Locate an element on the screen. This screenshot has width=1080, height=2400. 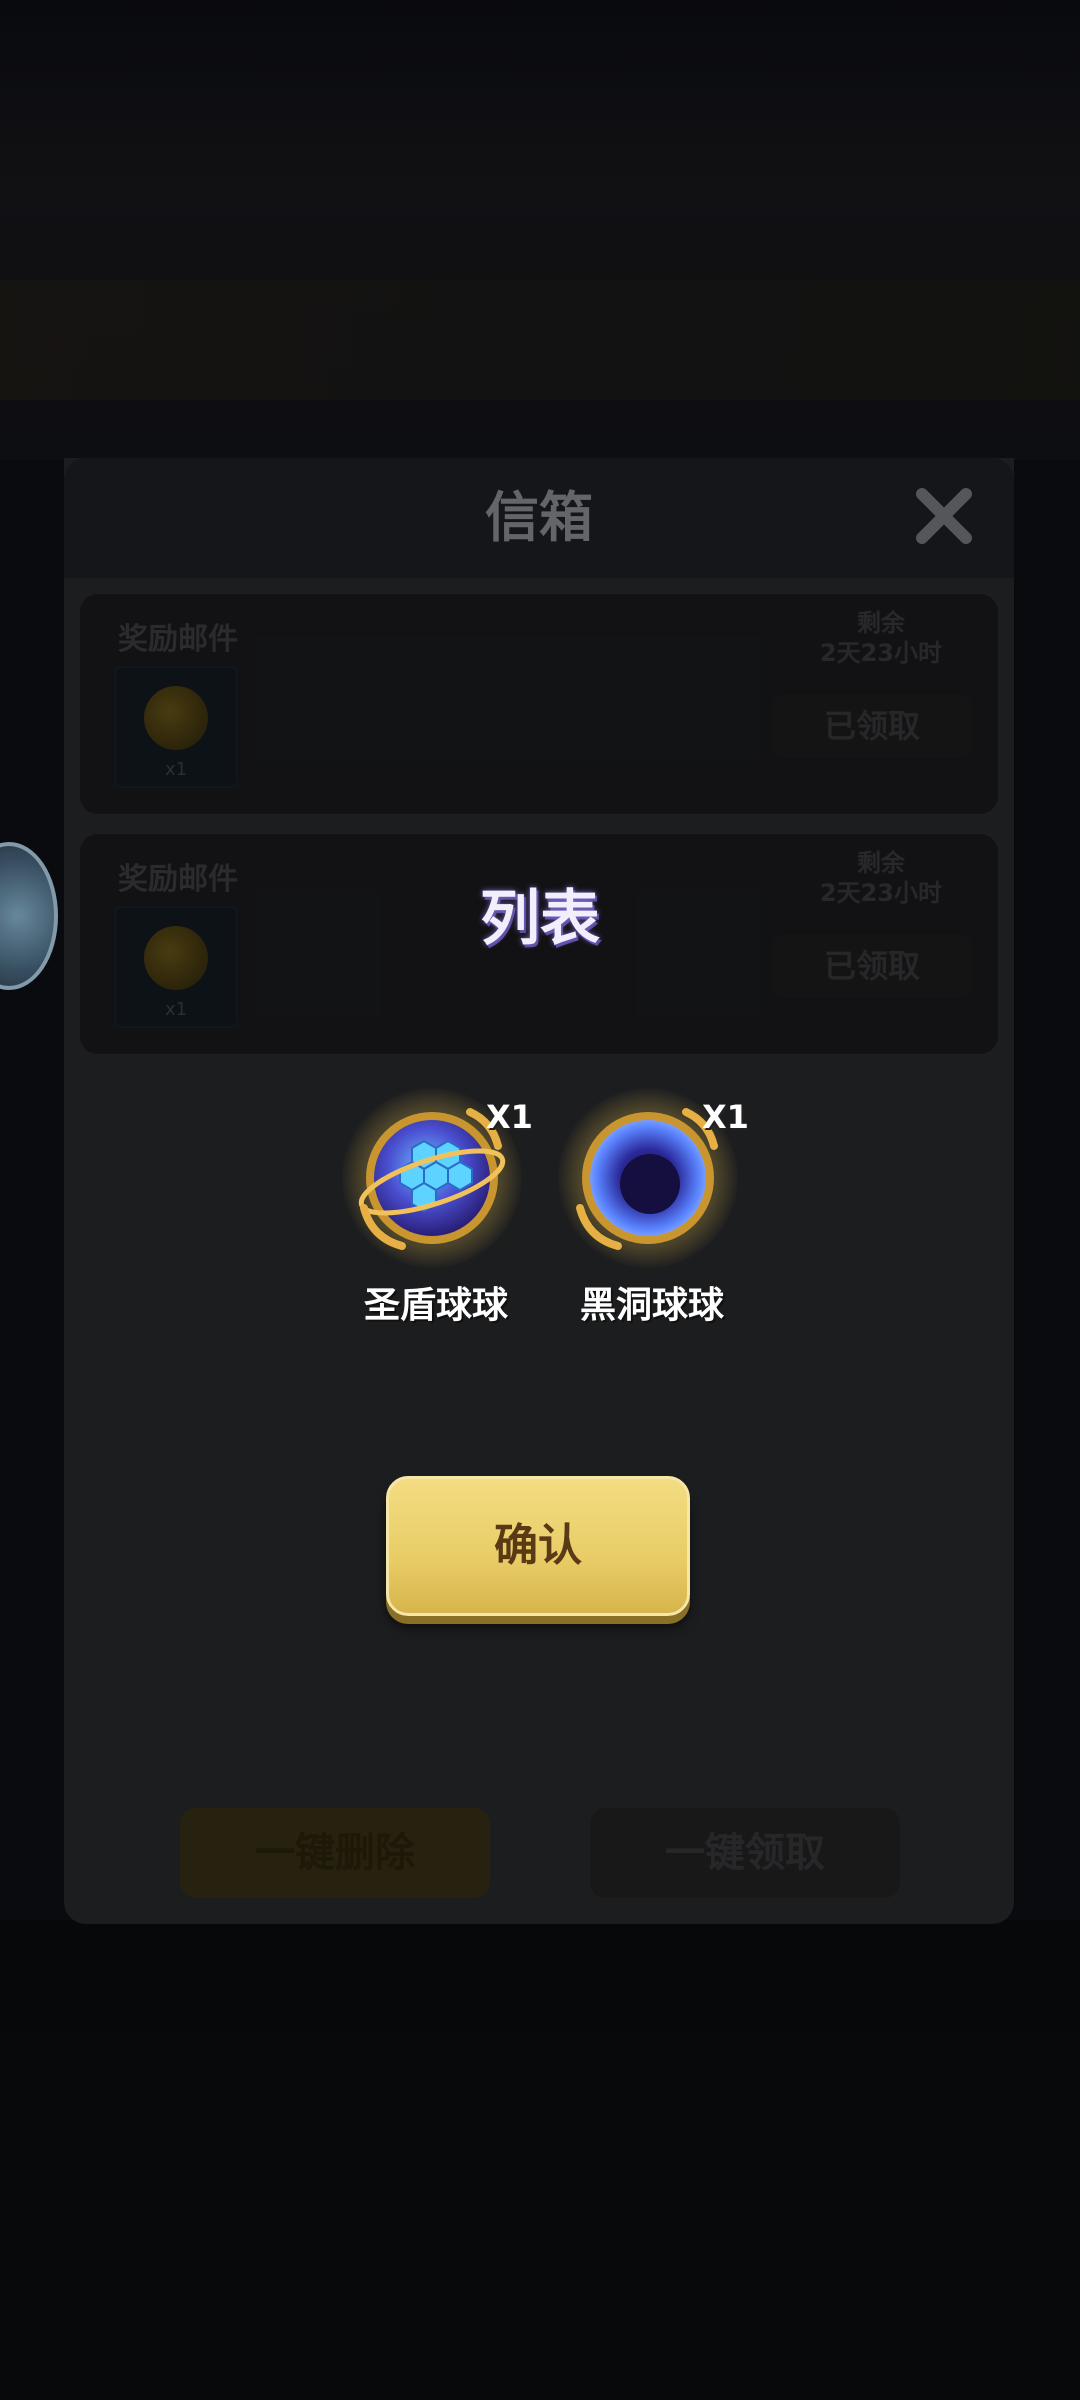
confirm-button: 确认 is located at coordinates (538, 1546).